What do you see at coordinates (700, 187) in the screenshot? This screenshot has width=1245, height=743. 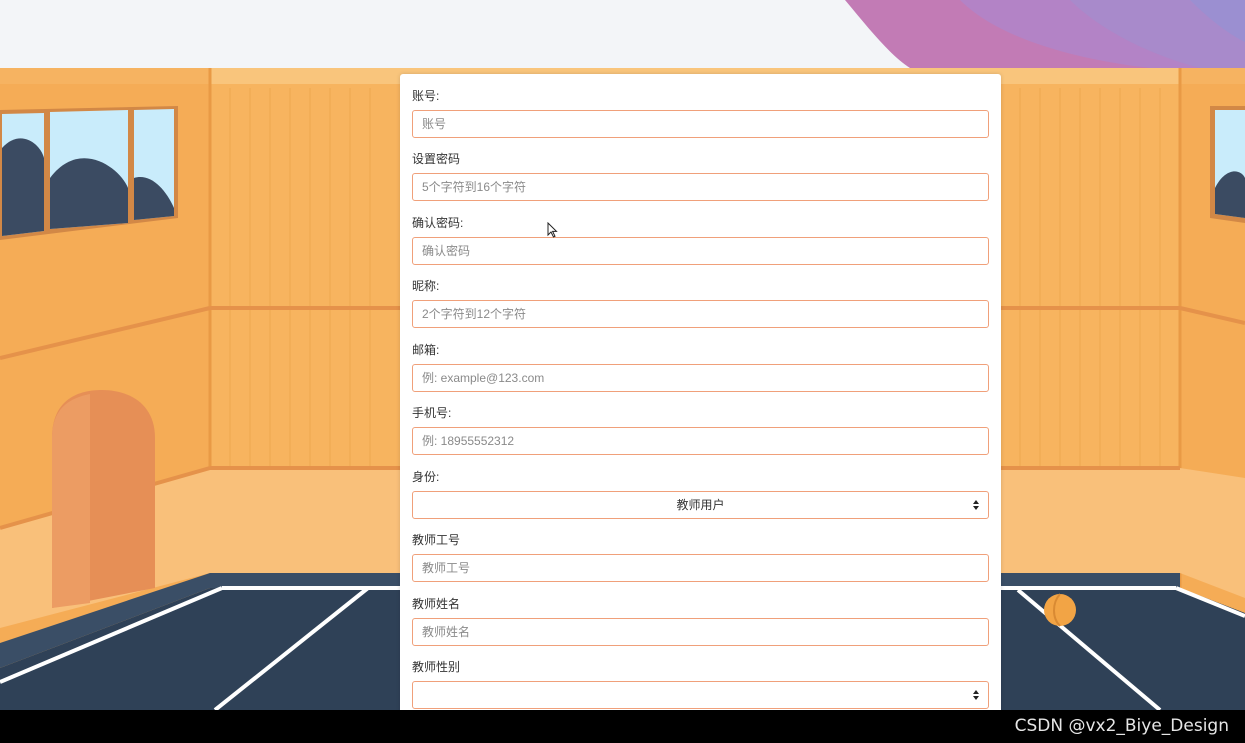 I see `password-input` at bounding box center [700, 187].